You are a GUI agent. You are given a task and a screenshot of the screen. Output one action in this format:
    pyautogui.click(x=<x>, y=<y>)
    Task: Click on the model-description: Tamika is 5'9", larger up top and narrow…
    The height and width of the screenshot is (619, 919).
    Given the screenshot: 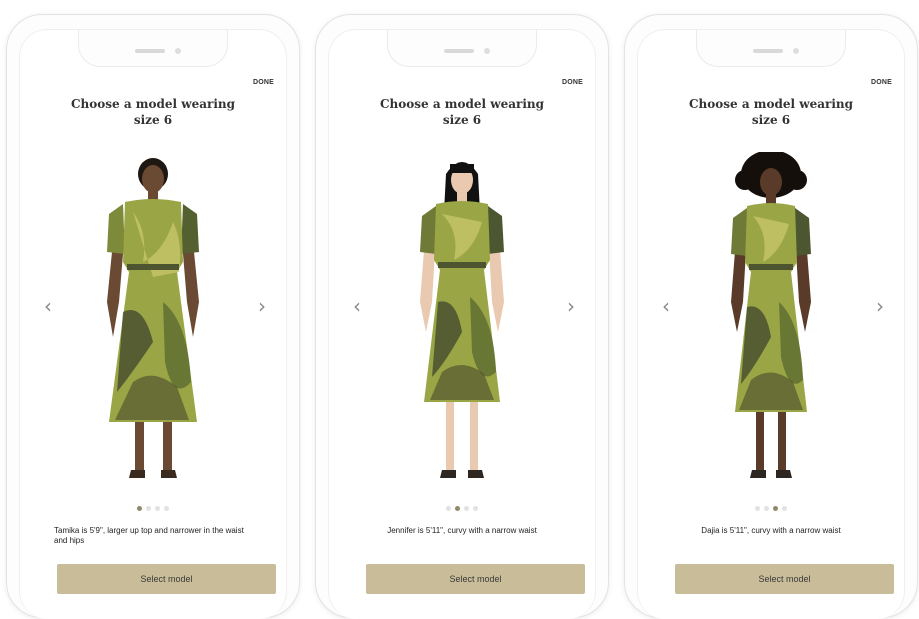 What is the action you would take?
    pyautogui.click(x=149, y=535)
    